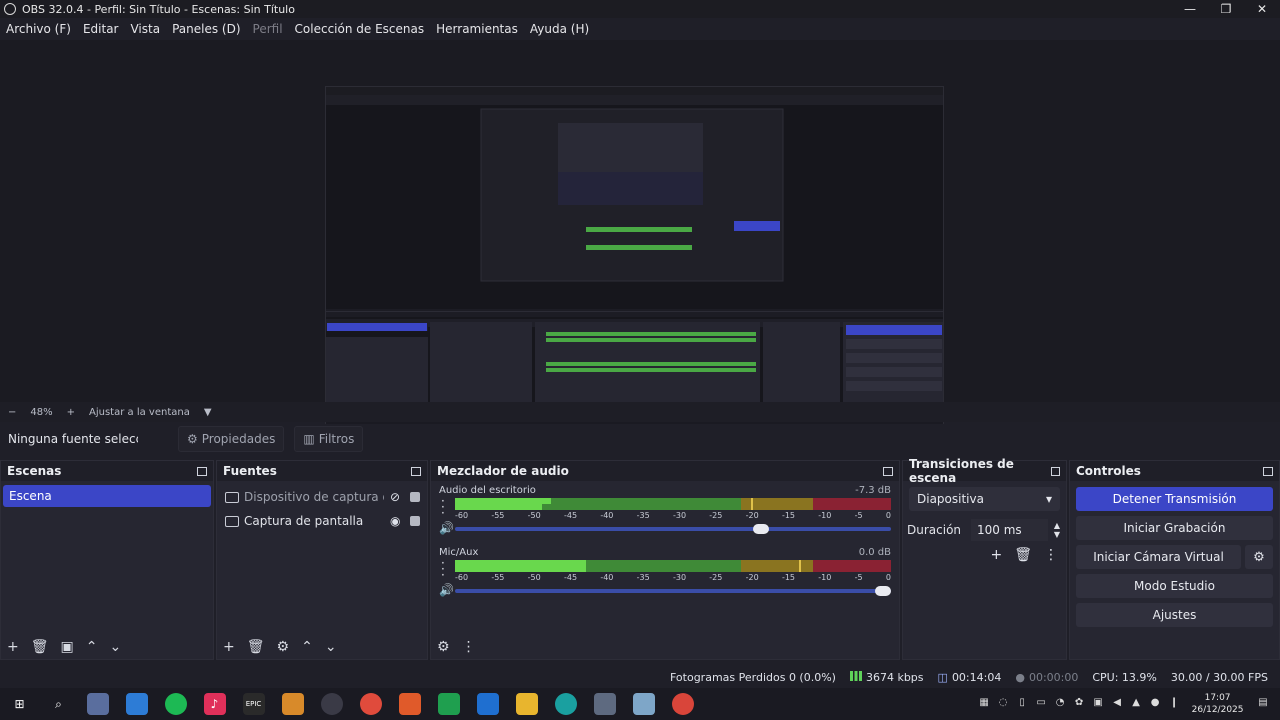  I want to click on tray-icon: ▭, so click(1041, 704).